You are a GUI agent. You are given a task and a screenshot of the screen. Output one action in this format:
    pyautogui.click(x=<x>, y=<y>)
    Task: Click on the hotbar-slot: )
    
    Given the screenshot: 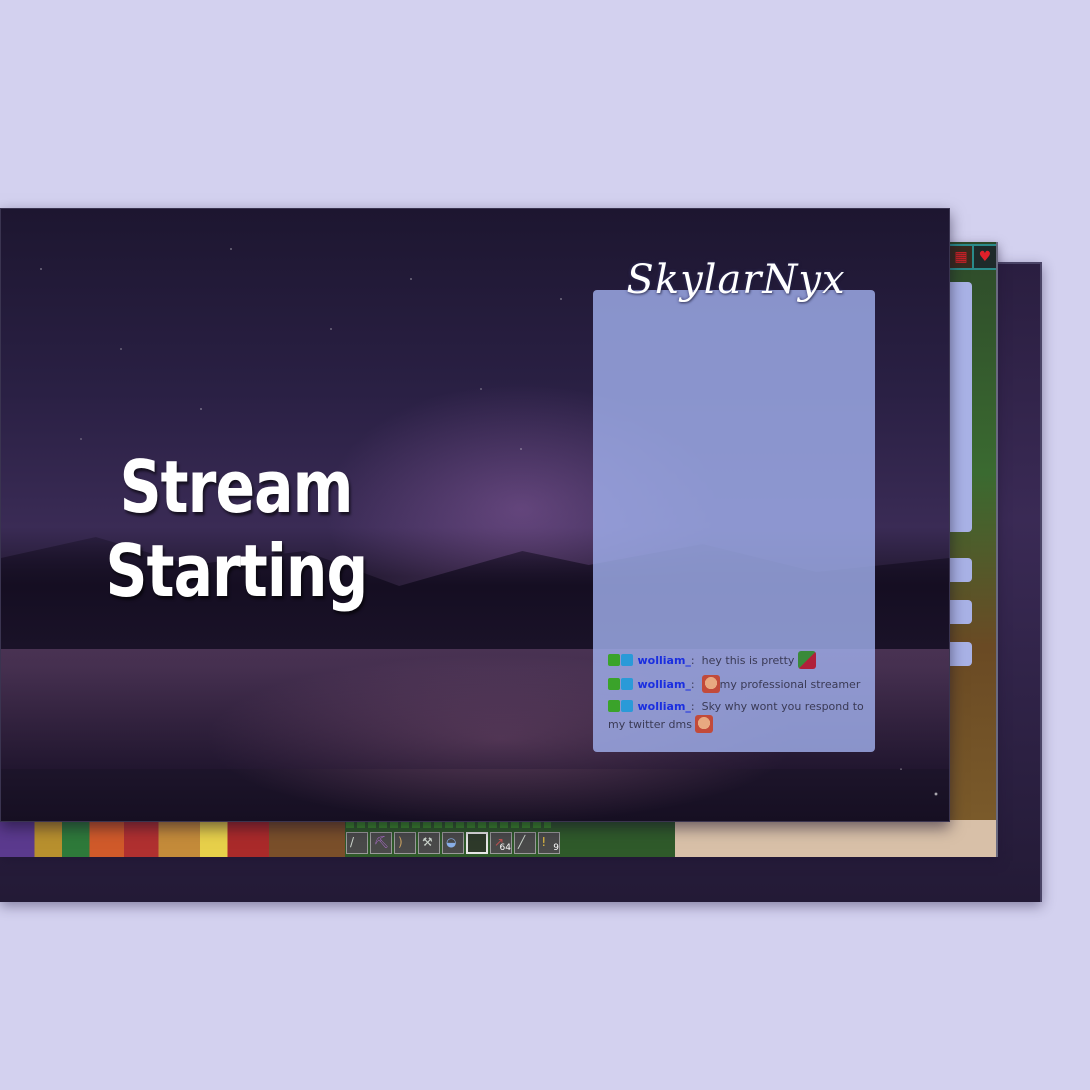 What is the action you would take?
    pyautogui.click(x=405, y=843)
    